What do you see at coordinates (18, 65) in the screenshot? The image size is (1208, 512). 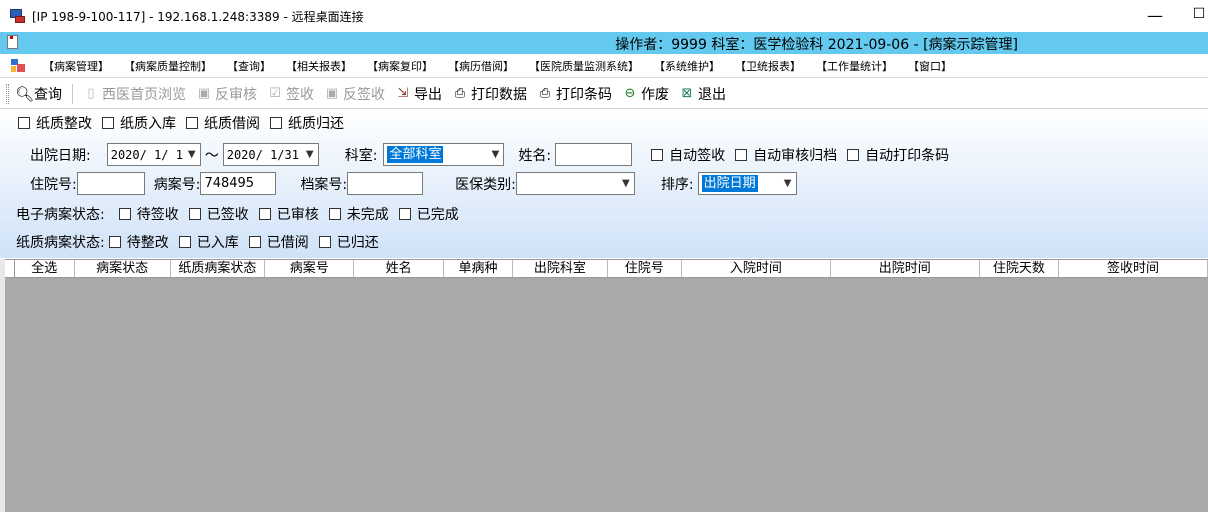 I see `mdi-window-icon` at bounding box center [18, 65].